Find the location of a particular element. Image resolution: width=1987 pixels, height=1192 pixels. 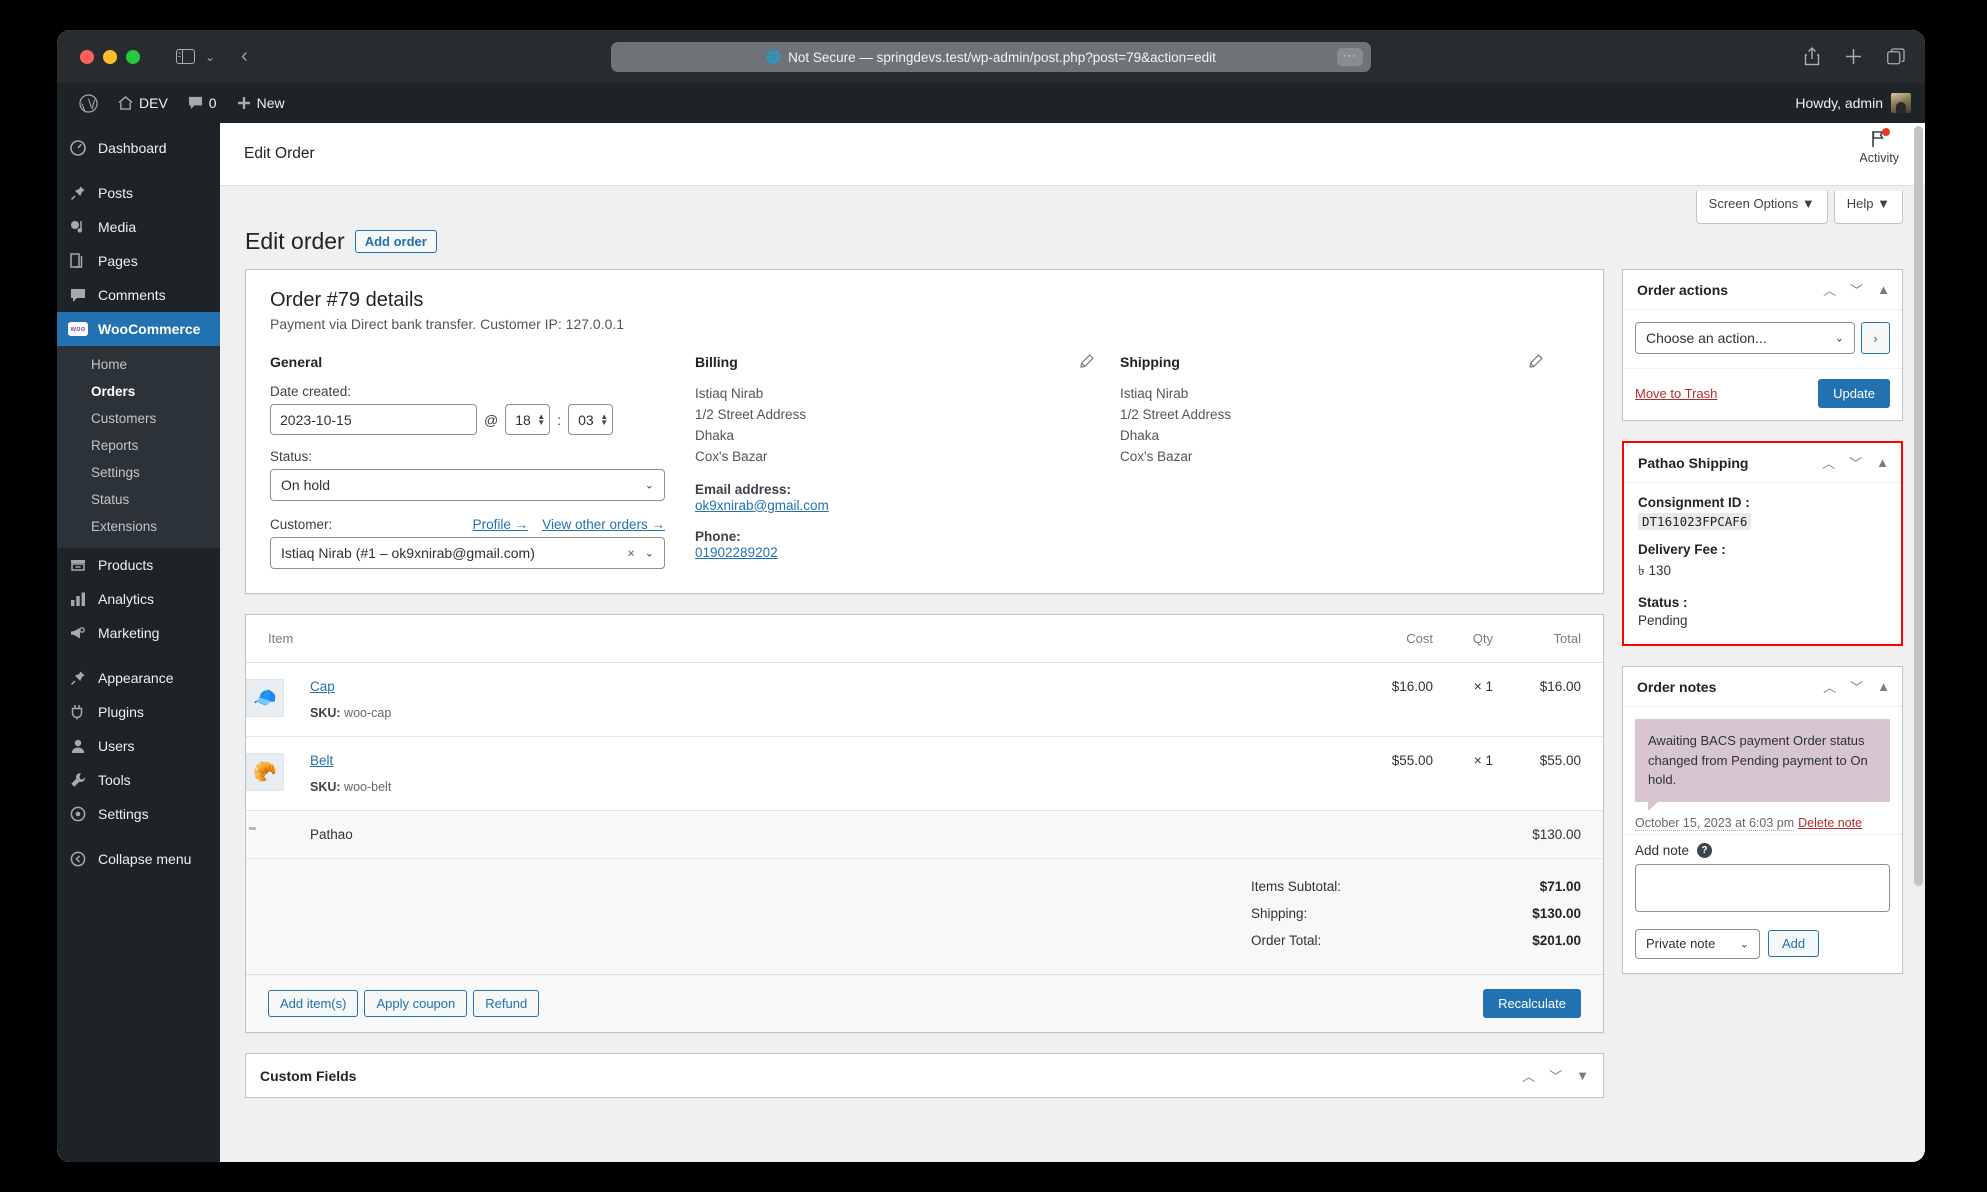

minute-spinner-icon: ▲ ▼ is located at coordinates (604, 419).